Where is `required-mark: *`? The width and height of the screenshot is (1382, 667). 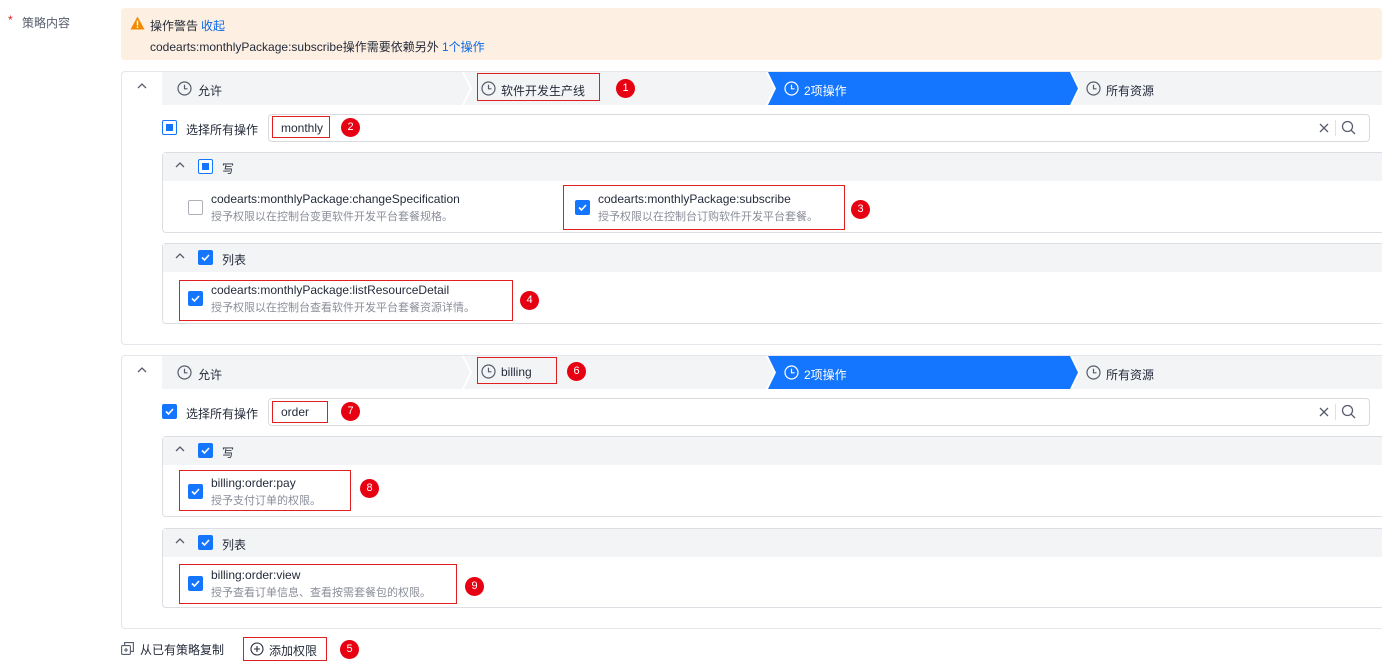
required-mark: * is located at coordinates (10, 20).